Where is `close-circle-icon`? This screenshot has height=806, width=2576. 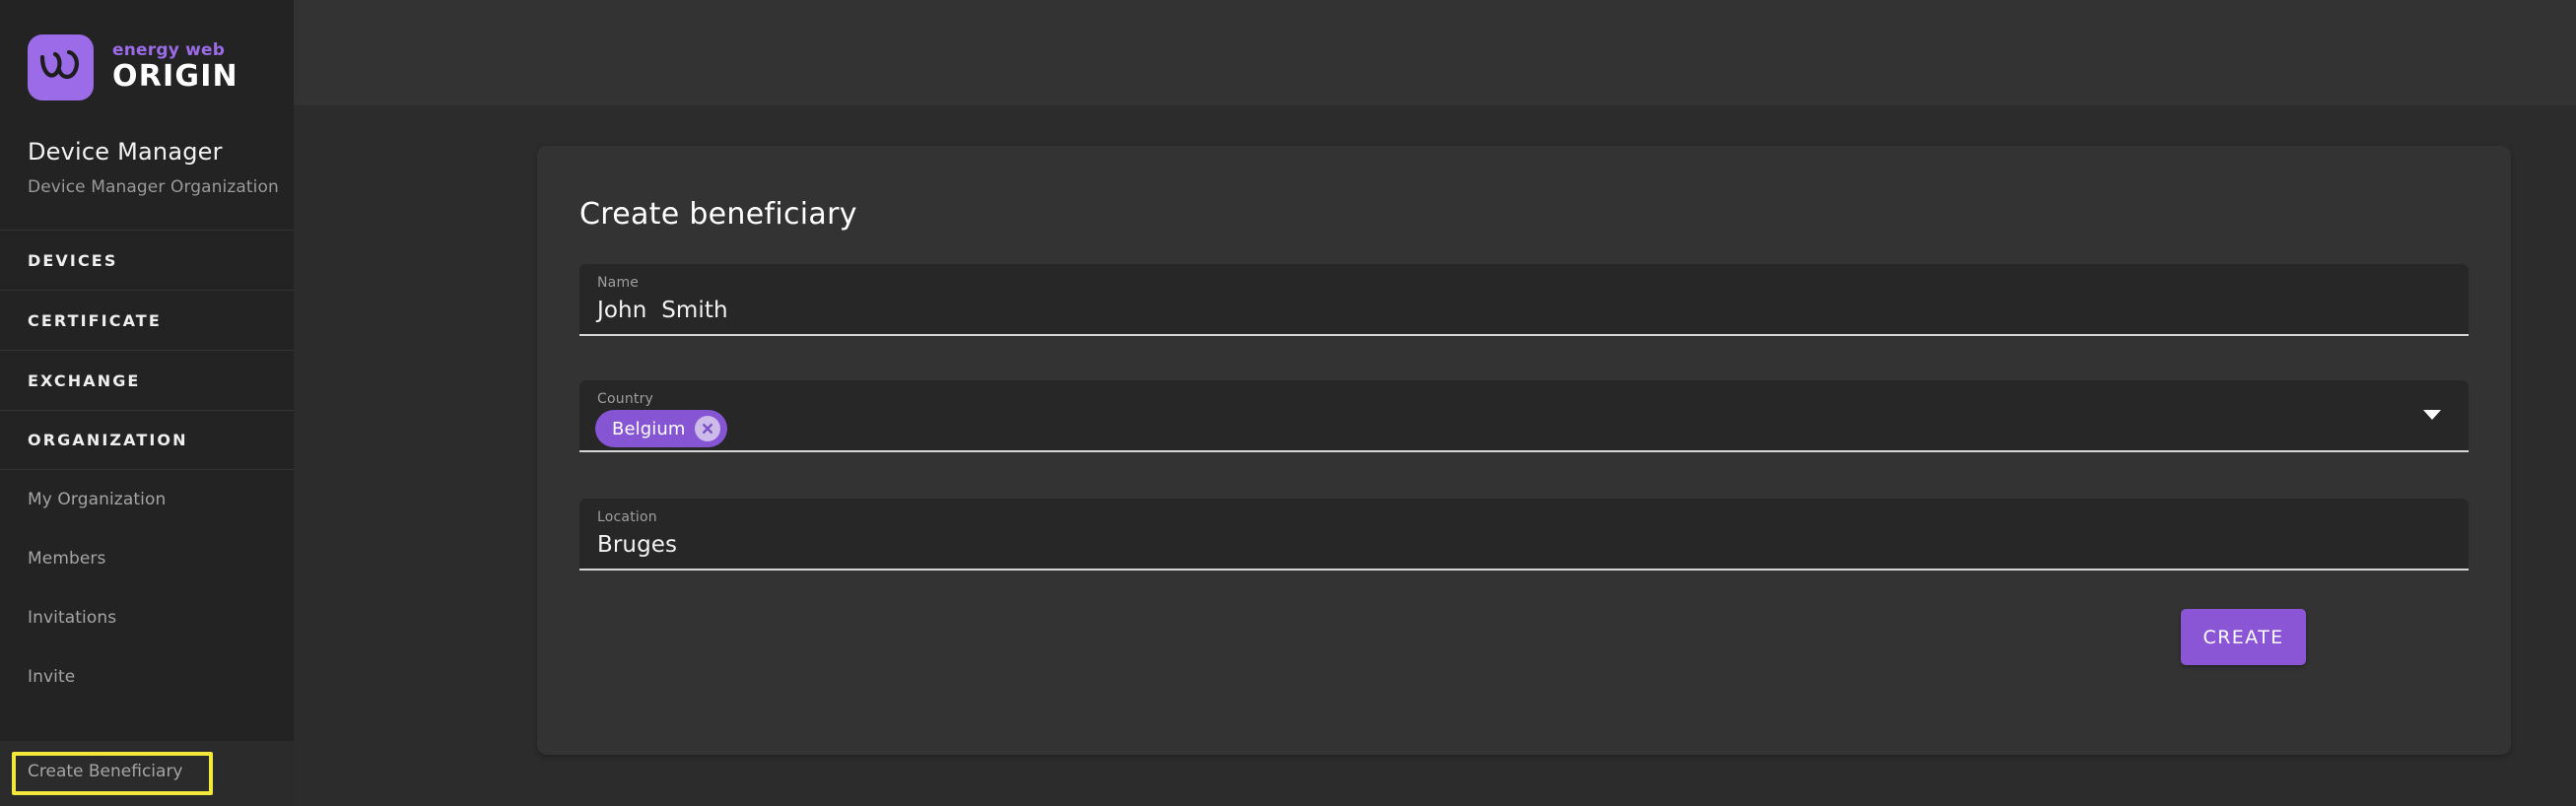
close-circle-icon is located at coordinates (707, 428).